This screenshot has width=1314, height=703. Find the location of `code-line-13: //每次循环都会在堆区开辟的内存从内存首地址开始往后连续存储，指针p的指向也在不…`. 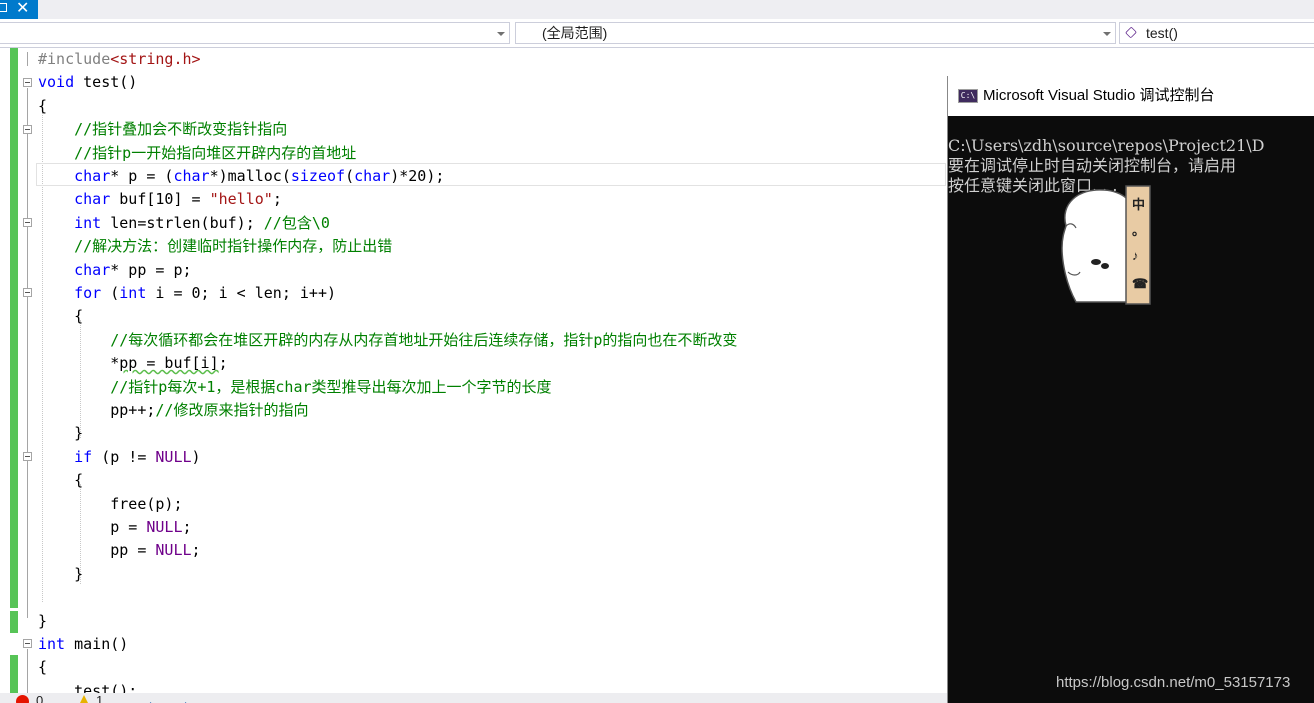

code-line-13: //每次循环都会在堆区开辟的内存从内存首地址开始往后连续存储，指针p的指向也在不… is located at coordinates (424, 339).